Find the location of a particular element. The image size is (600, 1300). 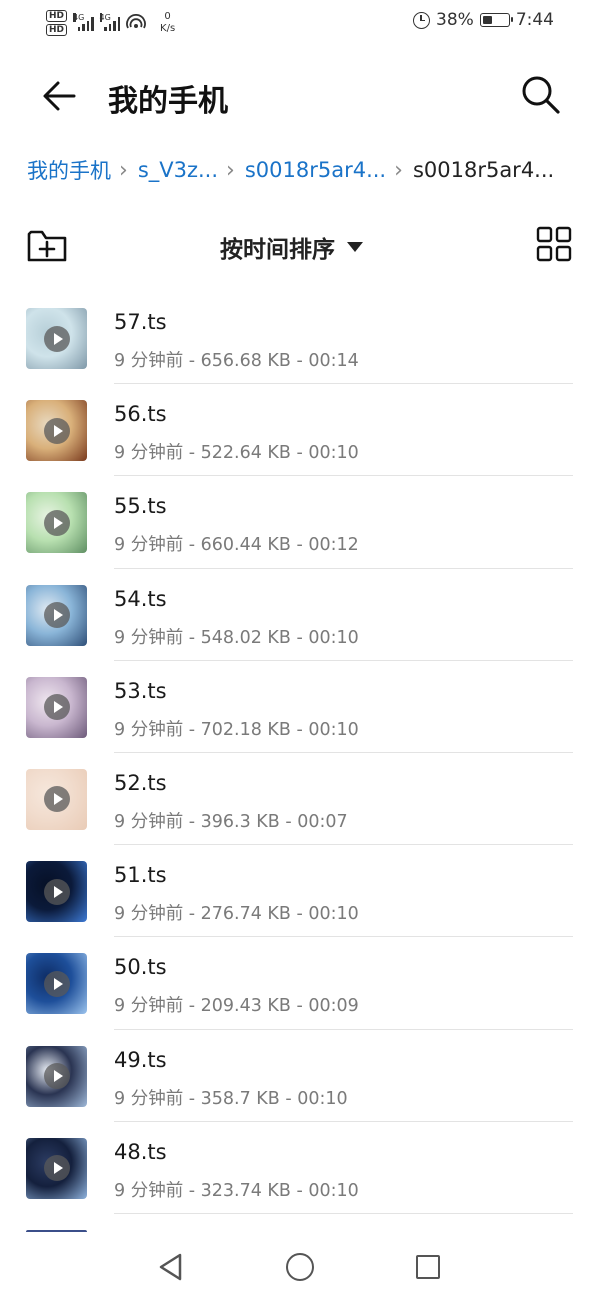

search-icon is located at coordinates (541, 95).